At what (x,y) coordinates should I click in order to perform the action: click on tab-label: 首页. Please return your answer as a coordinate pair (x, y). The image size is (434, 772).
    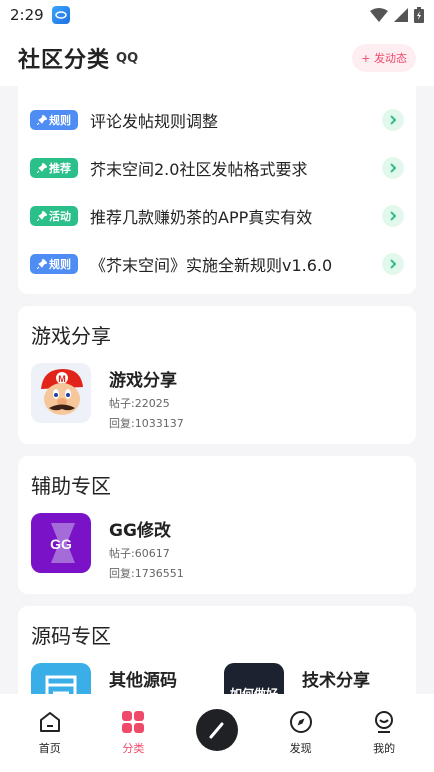
    Looking at the image, I should click on (49, 748).